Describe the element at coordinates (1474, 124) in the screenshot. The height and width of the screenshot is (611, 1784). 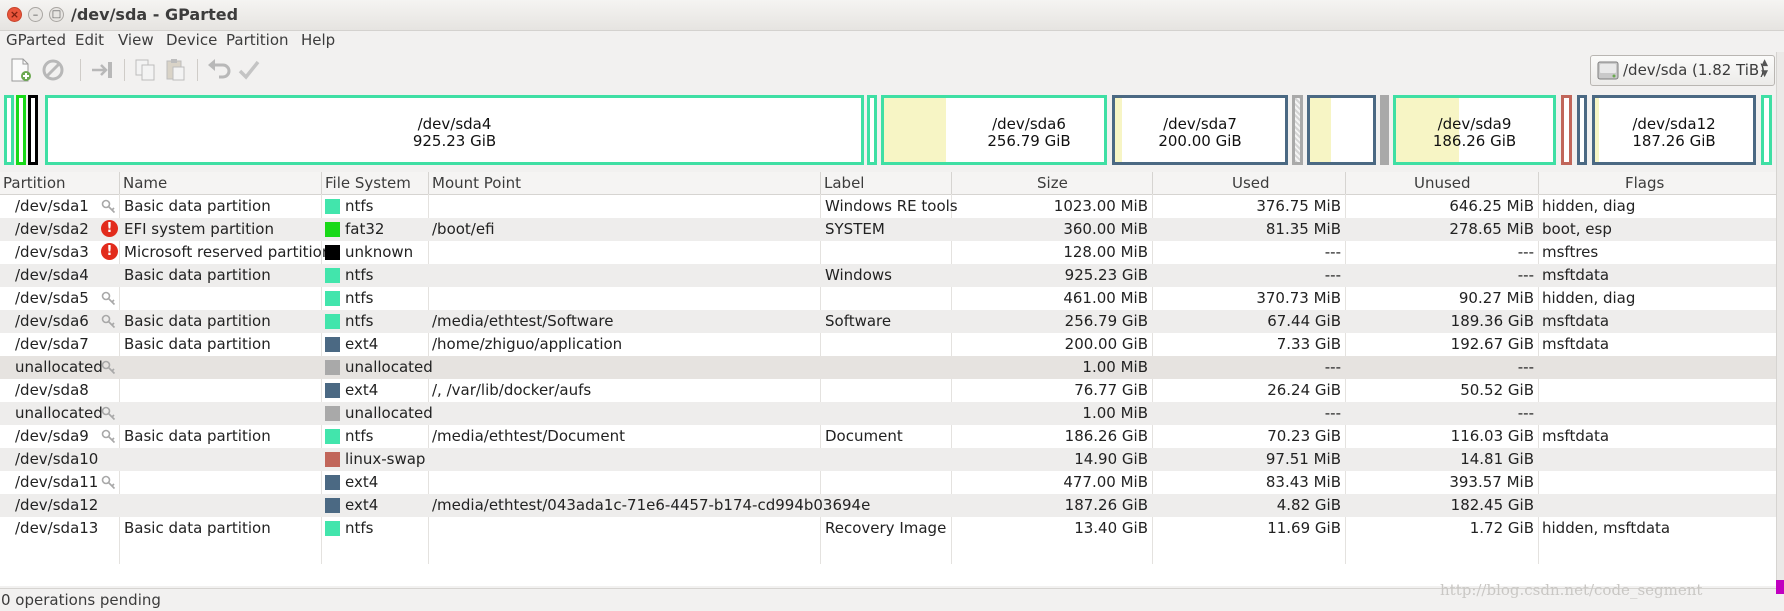
I see `graph-partition-name: /dev/sda9` at that location.